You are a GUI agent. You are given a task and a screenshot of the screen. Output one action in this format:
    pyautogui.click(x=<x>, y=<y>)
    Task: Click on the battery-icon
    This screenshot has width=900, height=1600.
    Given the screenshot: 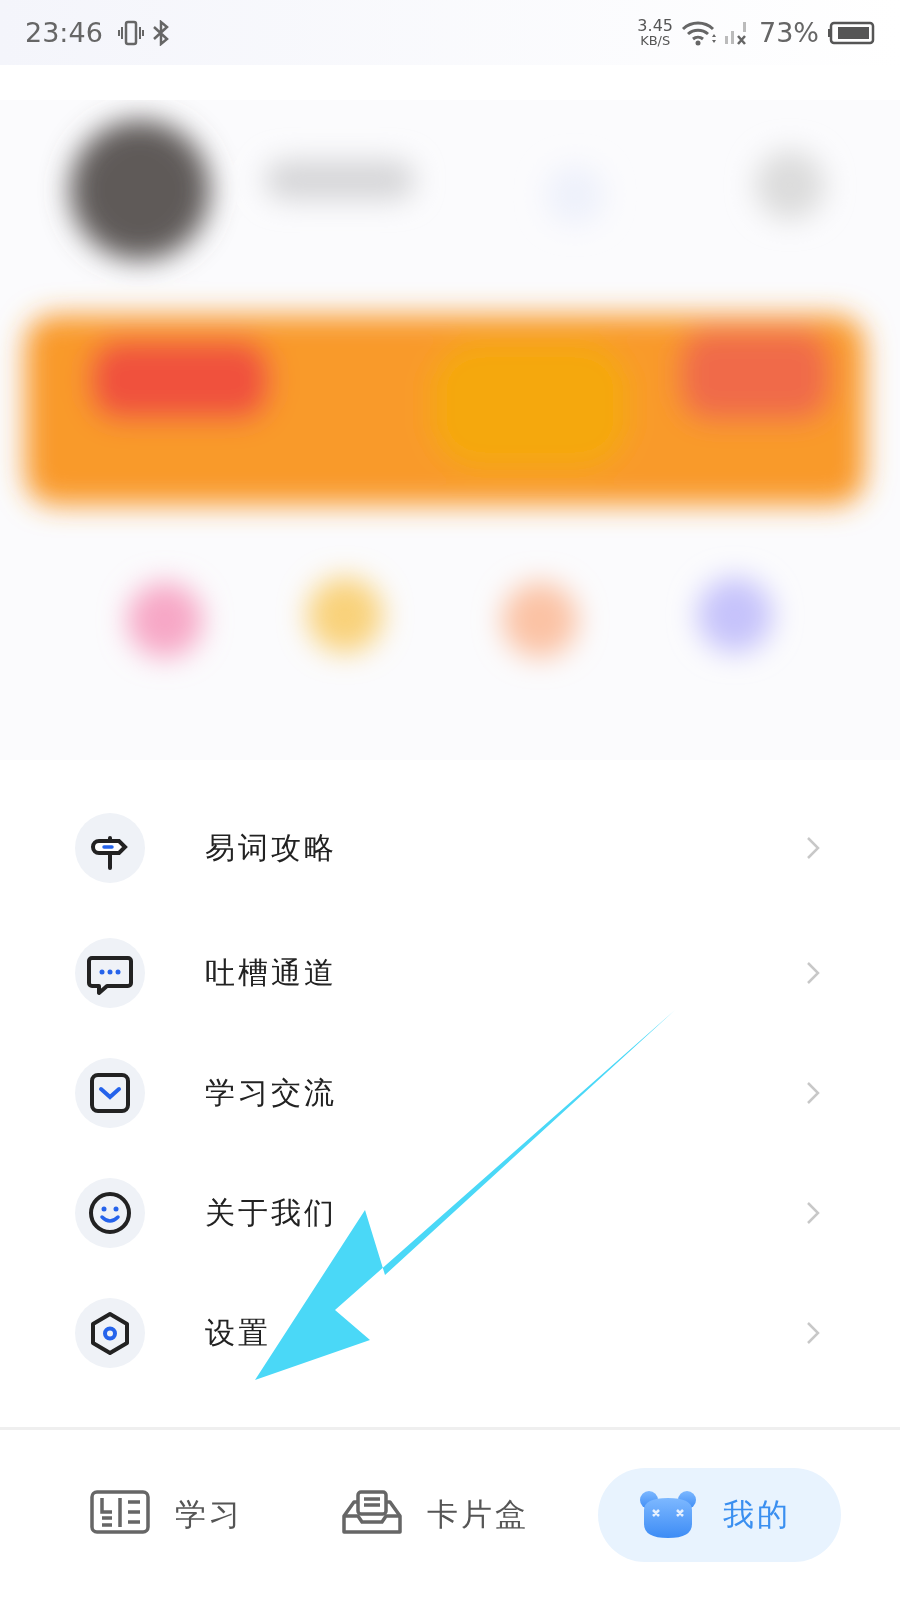 What is the action you would take?
    pyautogui.click(x=851, y=32)
    